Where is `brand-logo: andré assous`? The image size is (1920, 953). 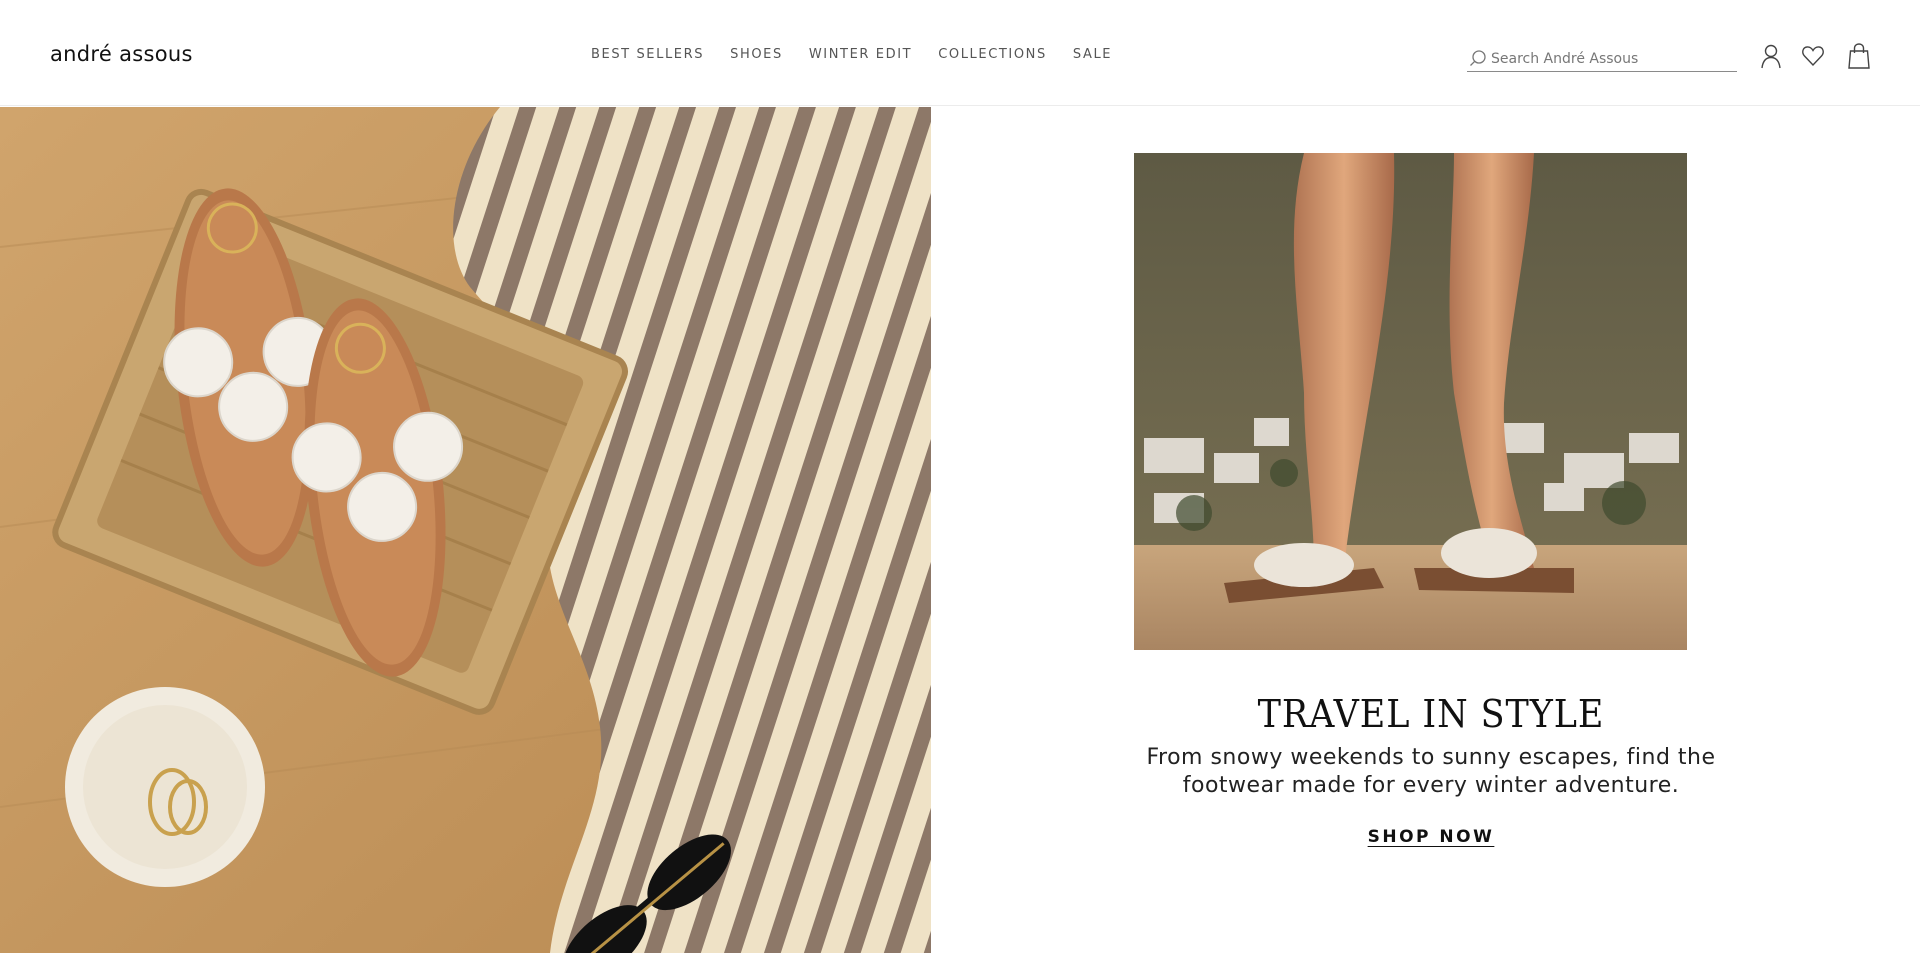
brand-logo: andré assous is located at coordinates (121, 54).